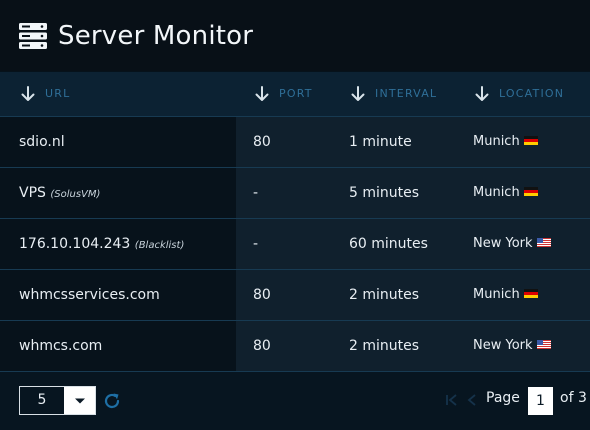 Image resolution: width=590 pixels, height=430 pixels. I want to click on first-page-icon, so click(452, 400).